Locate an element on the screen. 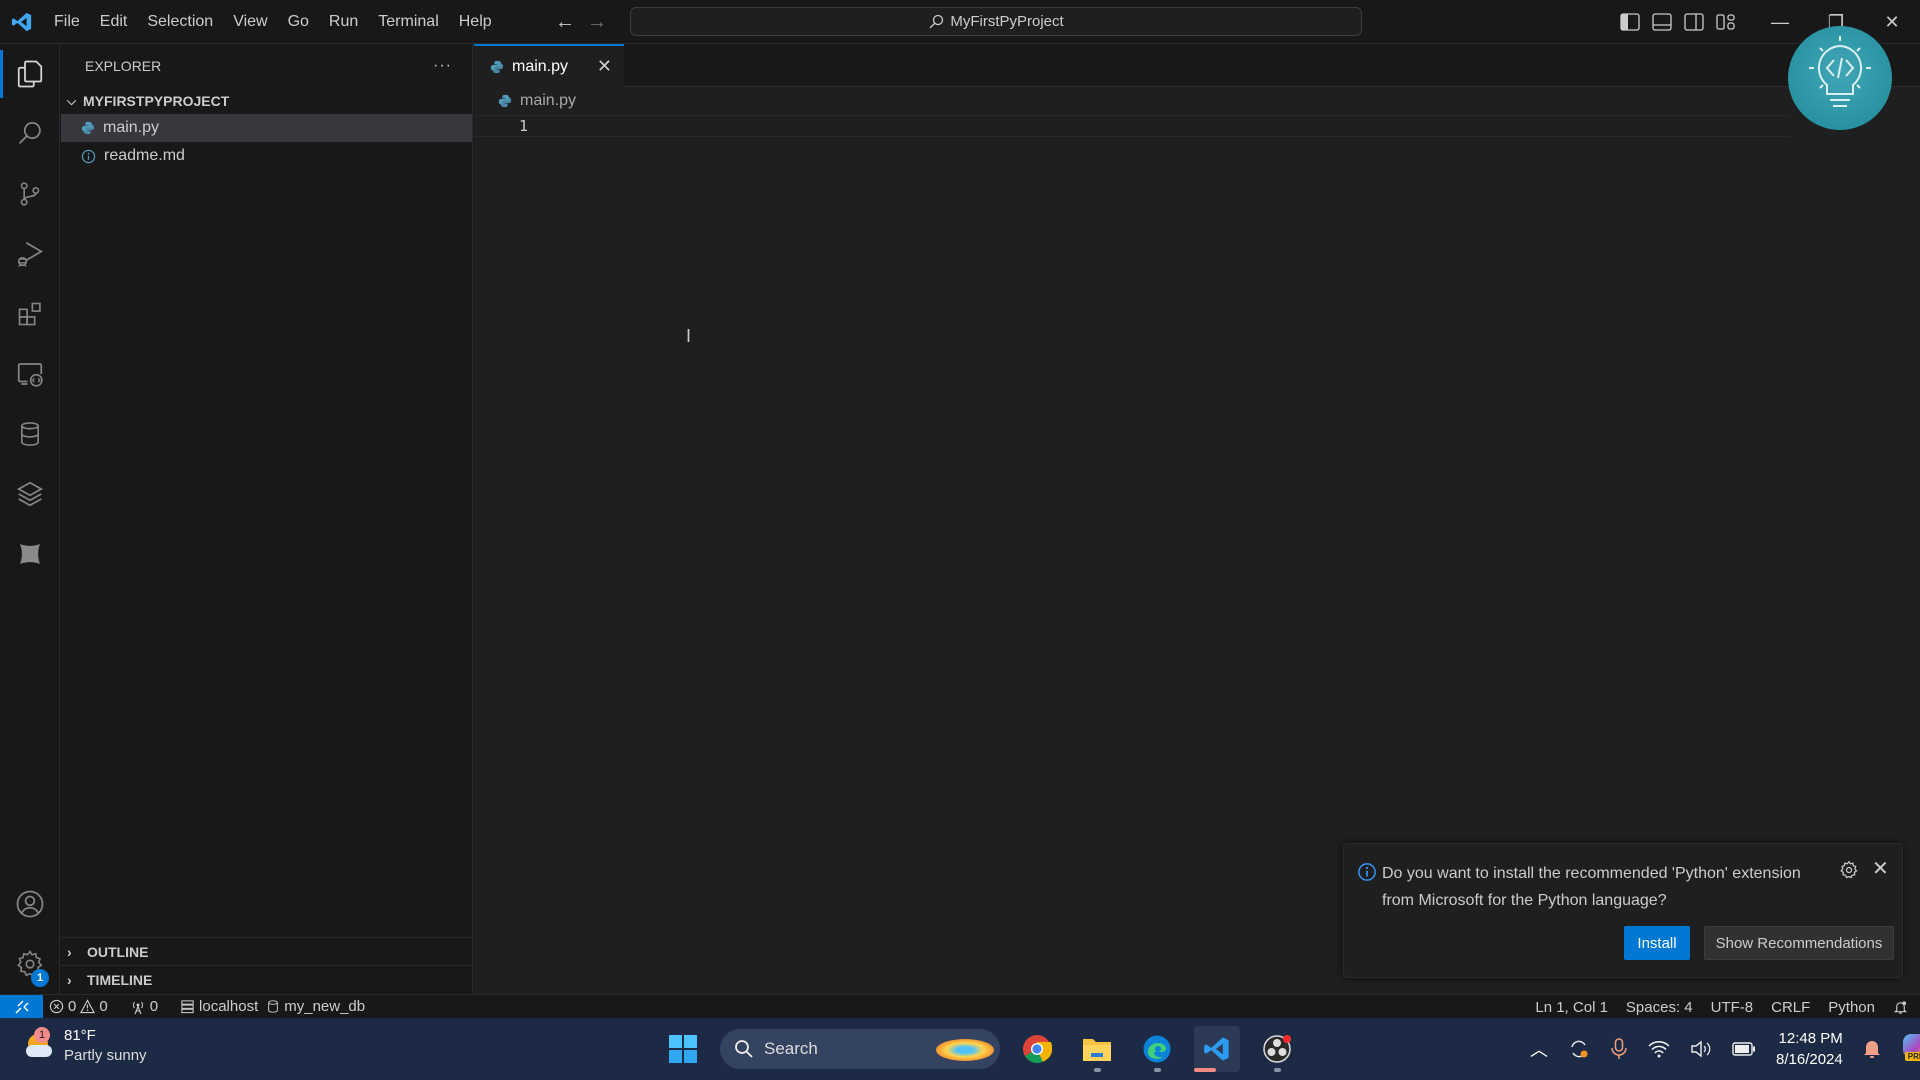 The width and height of the screenshot is (1920, 1080). arrow-left-icon: ← is located at coordinates (565, 22).